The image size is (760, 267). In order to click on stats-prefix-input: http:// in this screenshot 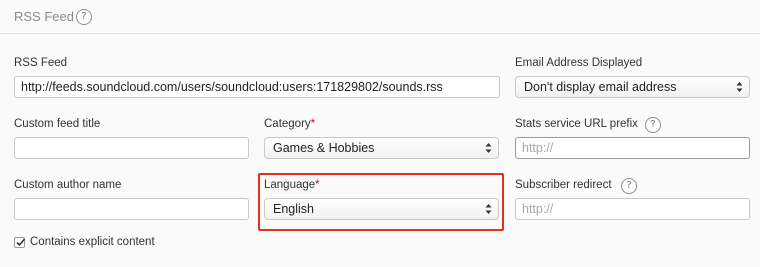, I will do `click(632, 148)`.